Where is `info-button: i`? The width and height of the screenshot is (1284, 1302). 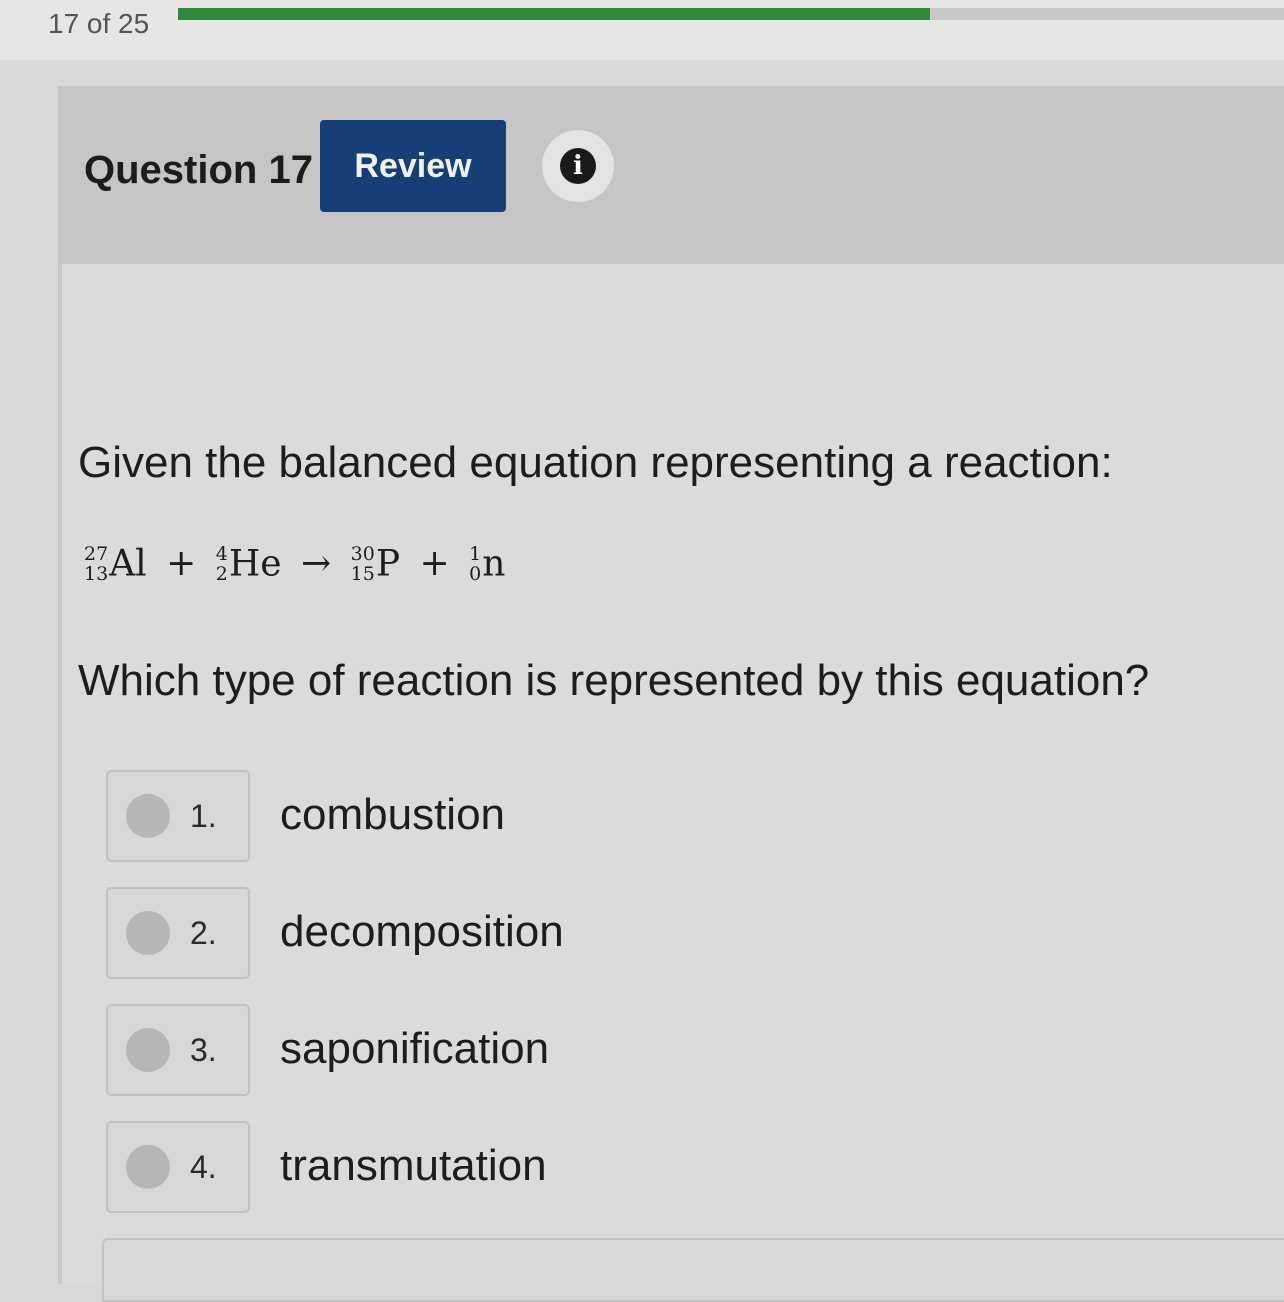
info-button: i is located at coordinates (578, 166).